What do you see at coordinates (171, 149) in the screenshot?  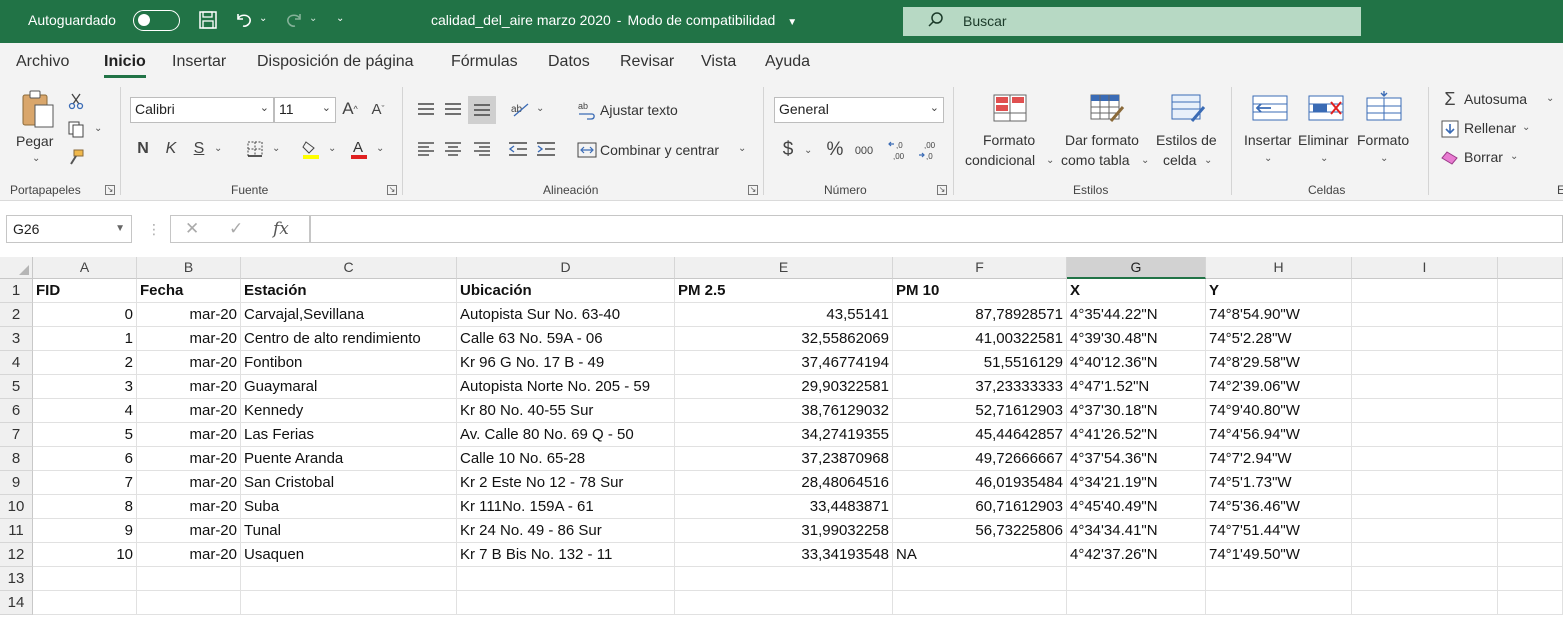 I see `italic-button: K` at bounding box center [171, 149].